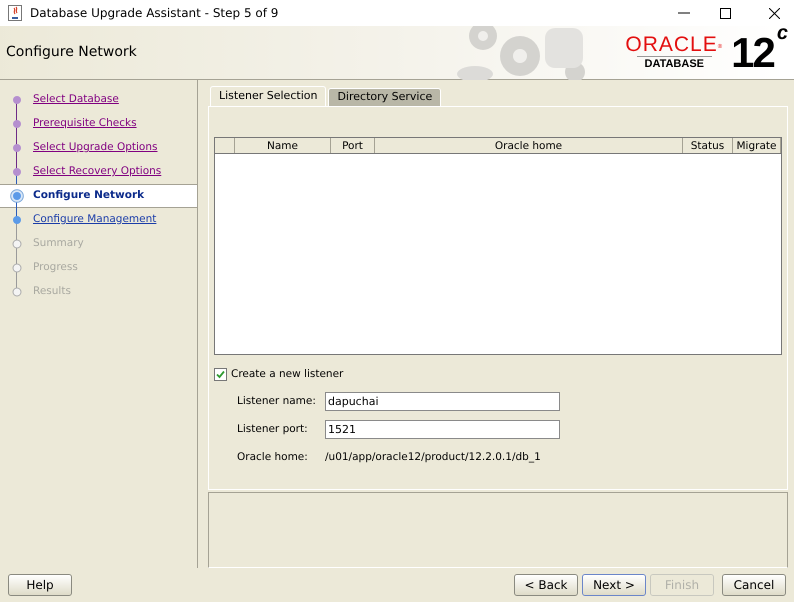  Describe the element at coordinates (94, 220) in the screenshot. I see `step-link: Configure Management` at that location.